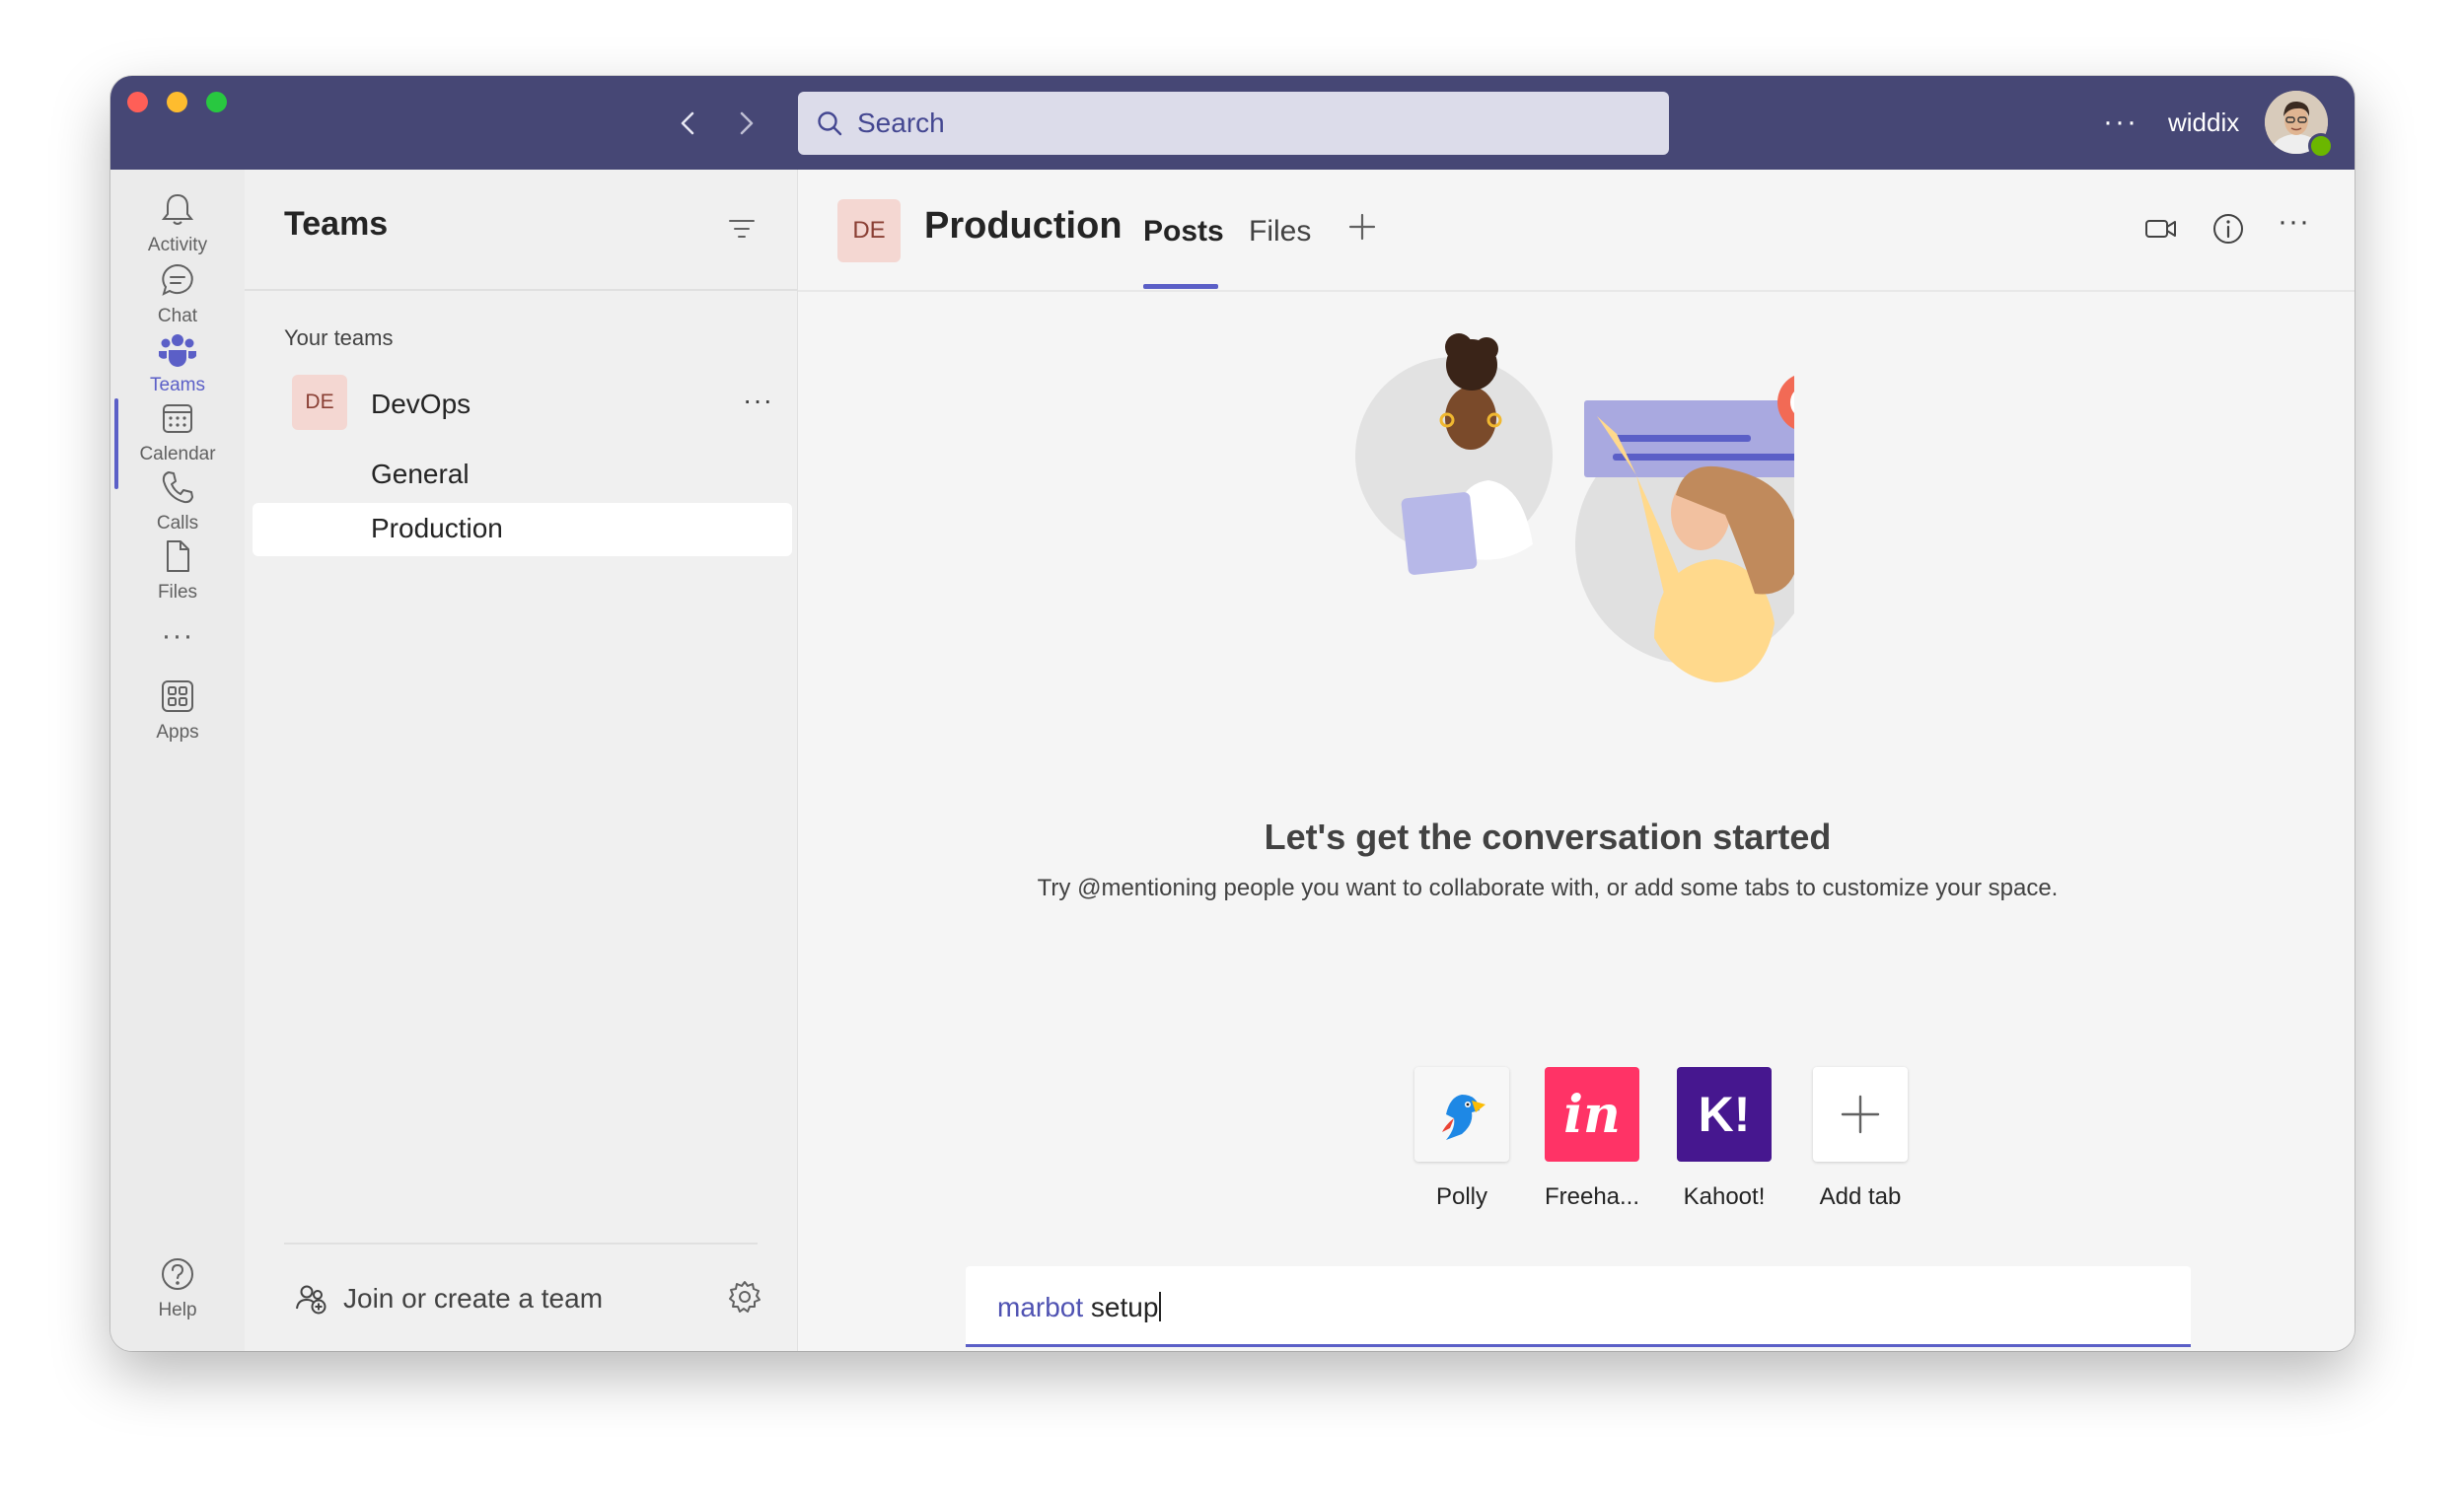 This screenshot has width=2464, height=1495. I want to click on bell-icon, so click(177, 209).